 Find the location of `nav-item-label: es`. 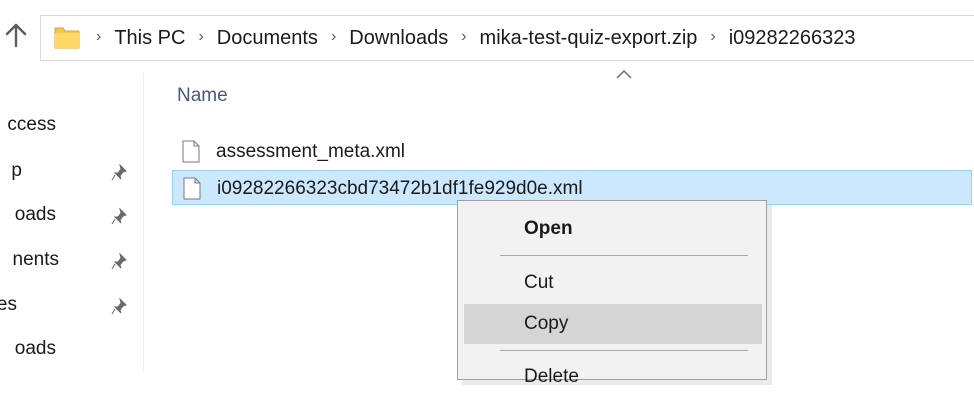

nav-item-label: es is located at coordinates (8, 304).